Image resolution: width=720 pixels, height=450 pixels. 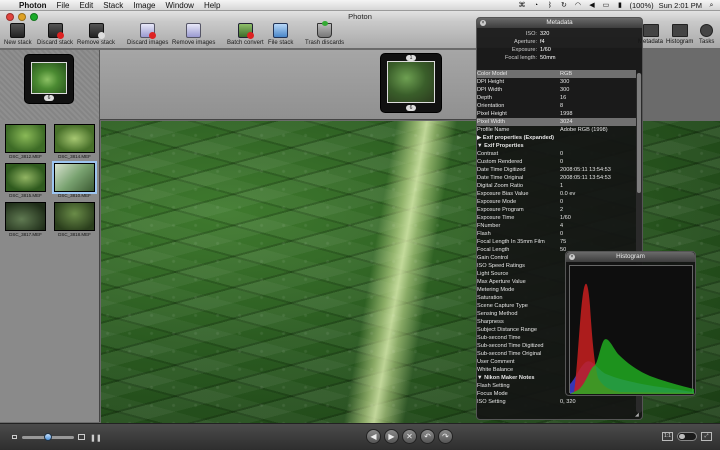 What do you see at coordinates (483, 23) in the screenshot?
I see `close-metadata-icon: ×` at bounding box center [483, 23].